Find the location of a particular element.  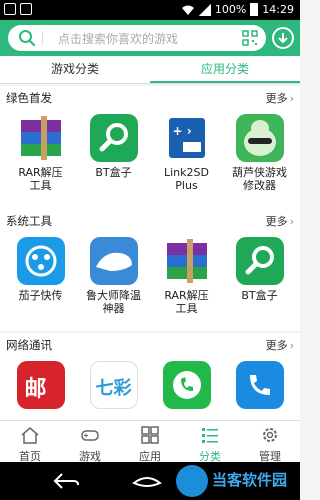

gourd-character-icon is located at coordinates (259, 138).